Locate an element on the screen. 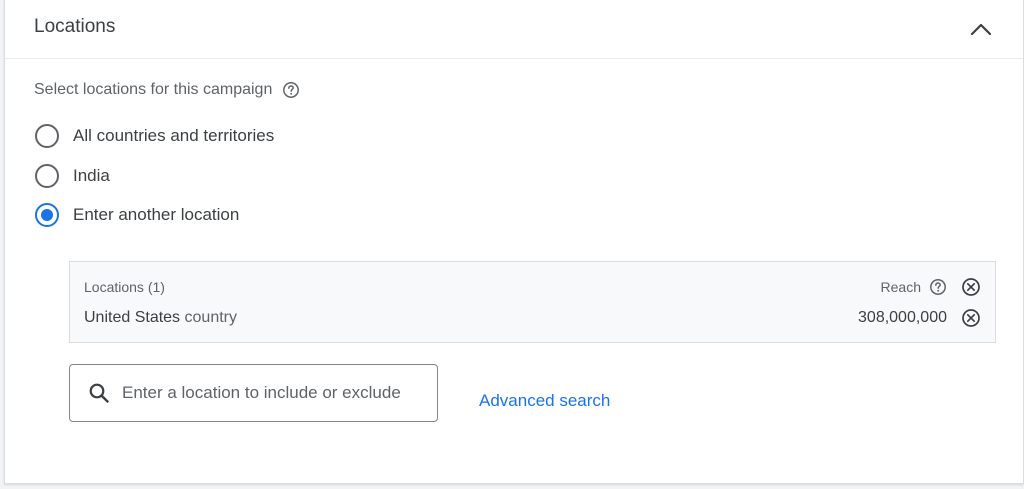 This screenshot has height=489, width=1024. location-search-field is located at coordinates (253, 393).